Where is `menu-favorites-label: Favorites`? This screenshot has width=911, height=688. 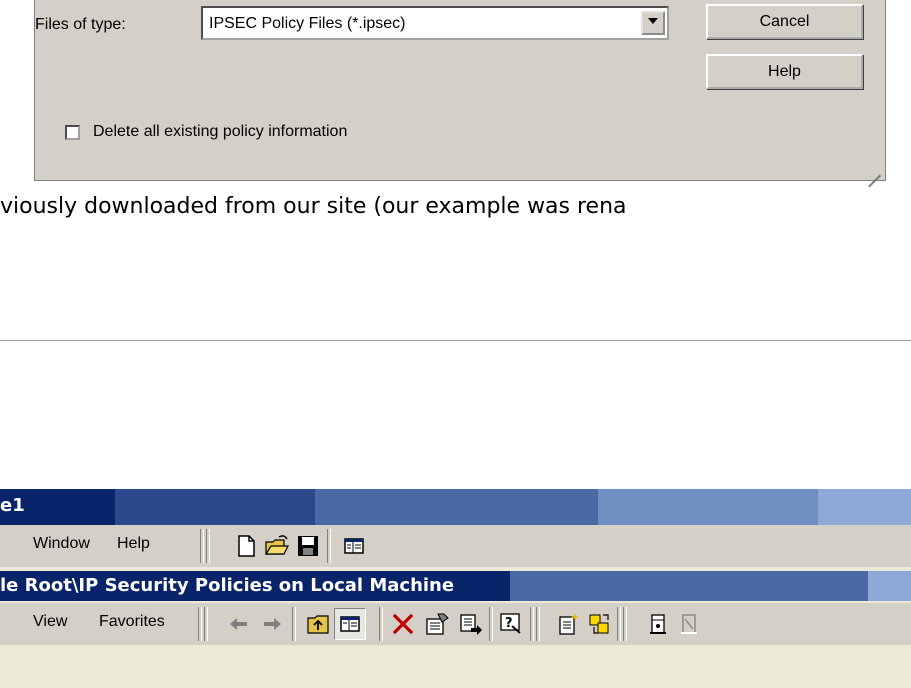 menu-favorites-label: Favorites is located at coordinates (132, 621).